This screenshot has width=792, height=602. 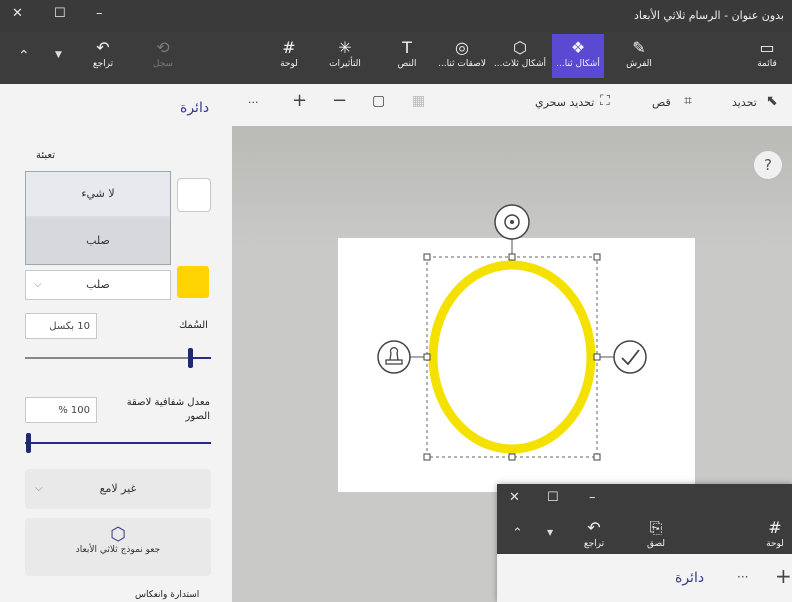 I want to click on fill-option-solid: صلب, so click(x=98, y=241).